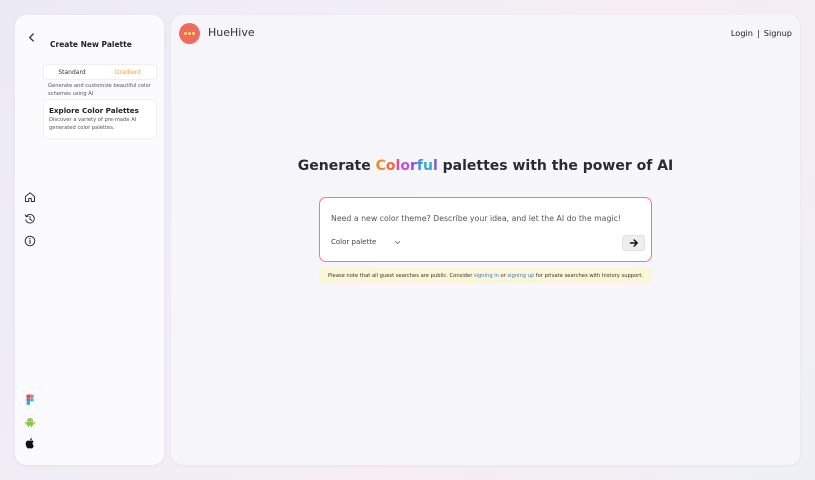 This screenshot has width=815, height=480. I want to click on palette-type-select: Color palette, so click(366, 242).